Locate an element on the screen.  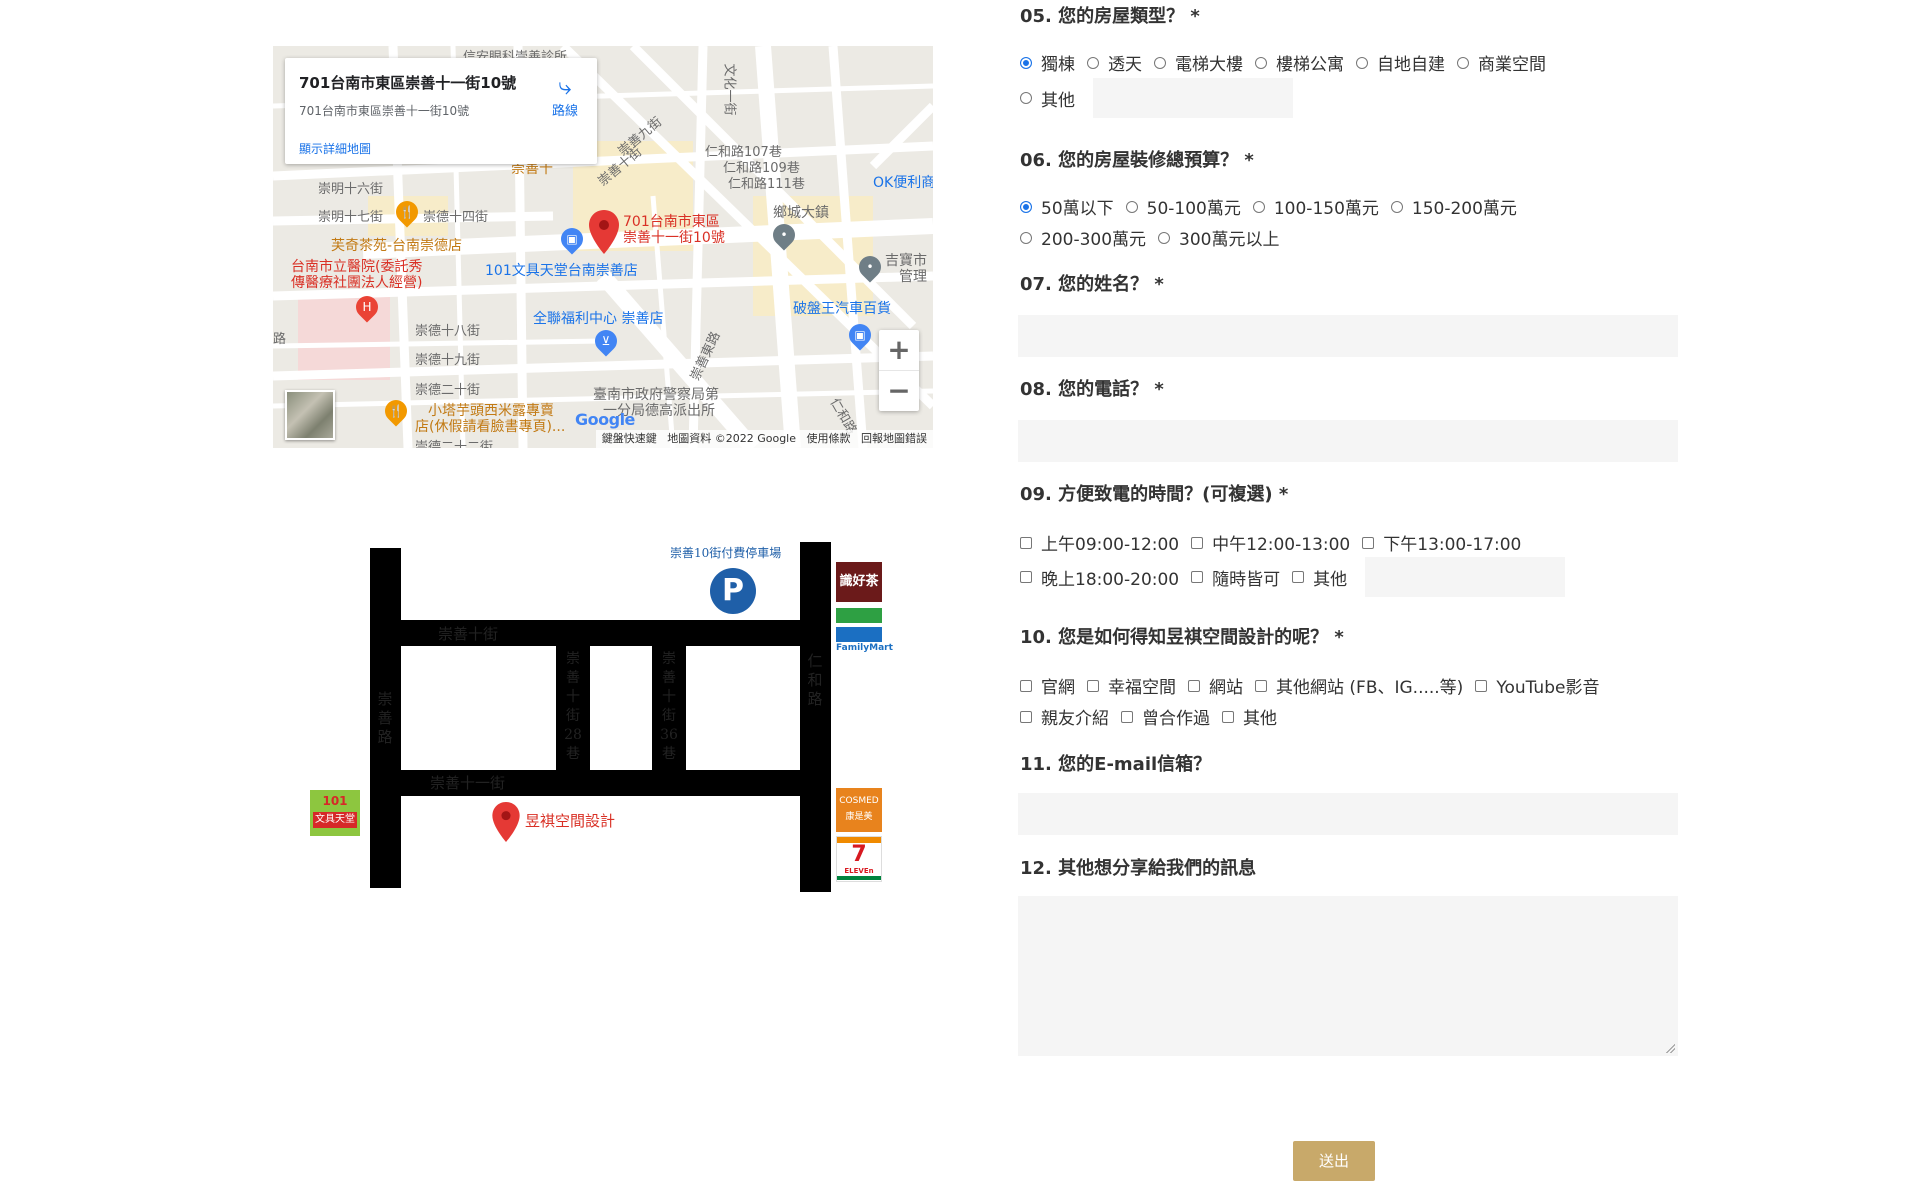
parking-icon: P is located at coordinates (733, 591).